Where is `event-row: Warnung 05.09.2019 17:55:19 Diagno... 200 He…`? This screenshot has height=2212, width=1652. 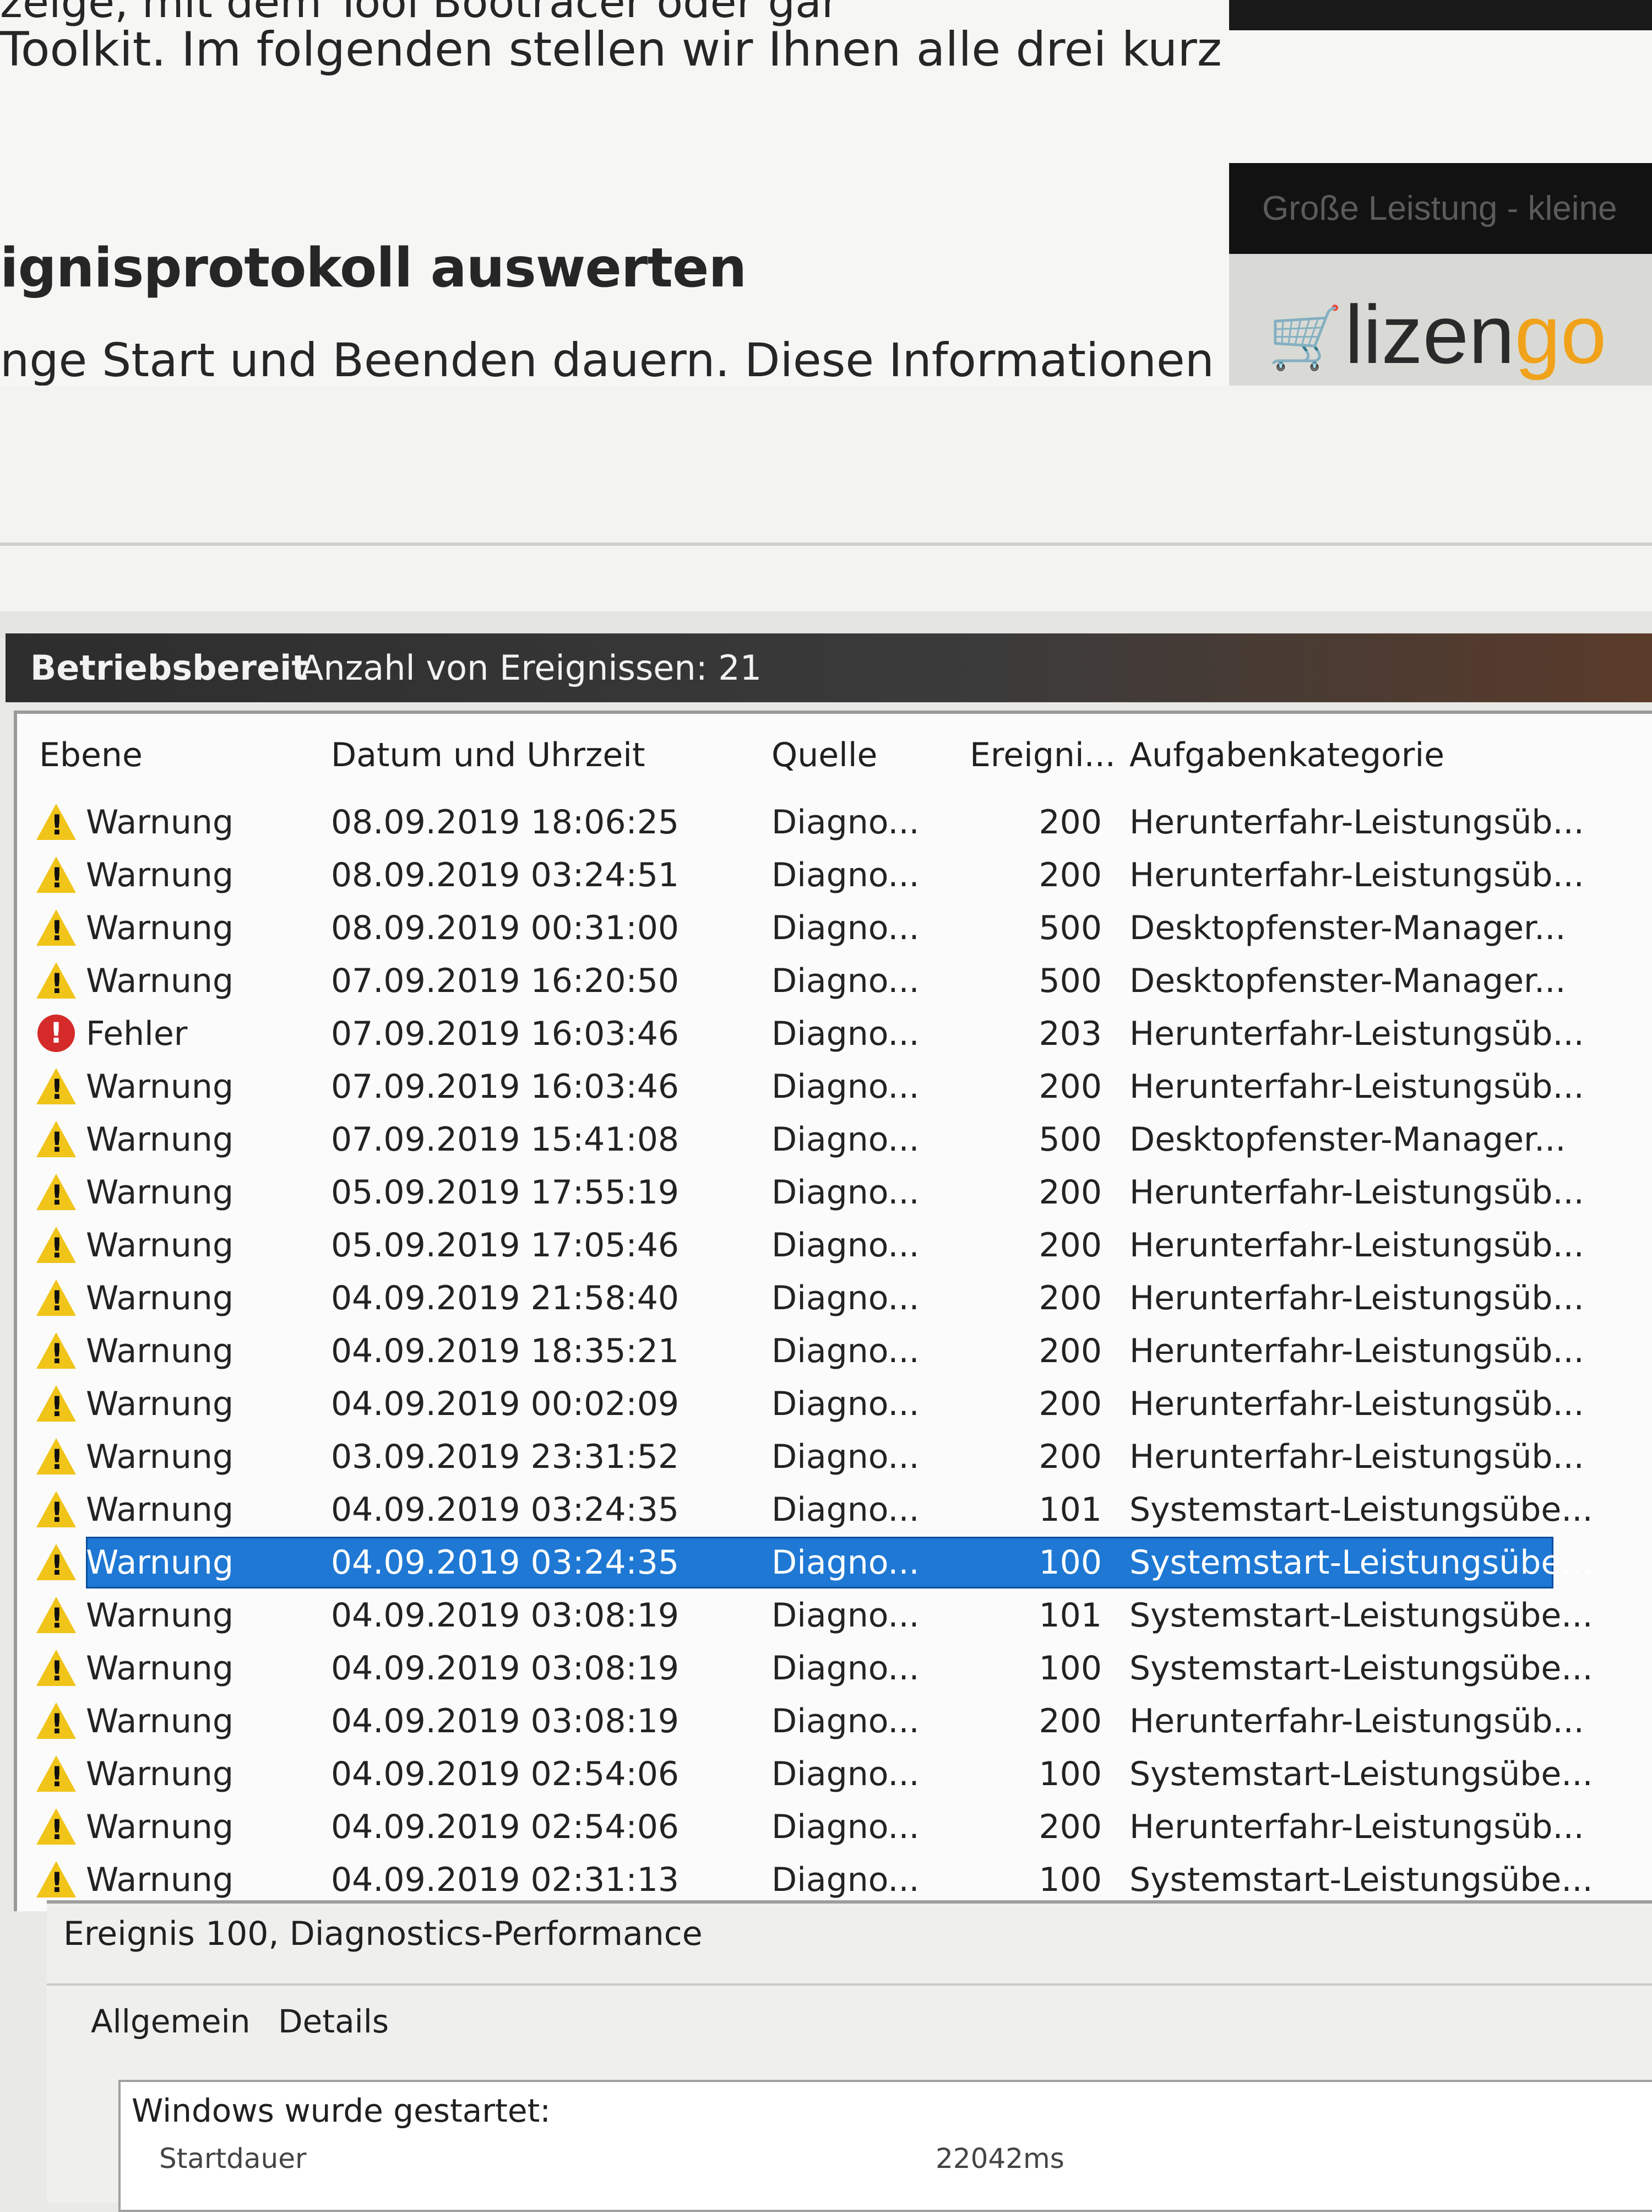 event-row: Warnung 05.09.2019 17:55:19 Diagno... 200 He… is located at coordinates (834, 1193).